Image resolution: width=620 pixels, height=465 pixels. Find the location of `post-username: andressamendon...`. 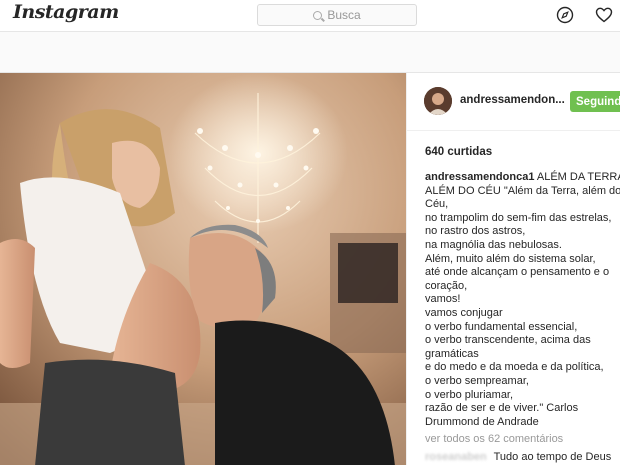

post-username: andressamendon... is located at coordinates (512, 100).